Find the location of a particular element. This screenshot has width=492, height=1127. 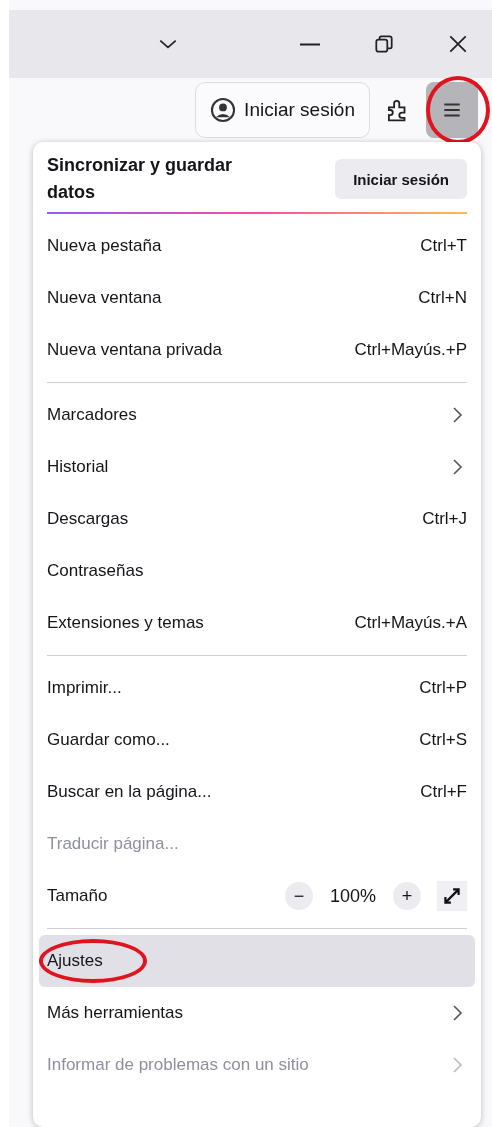

zoom-in-button: + is located at coordinates (407, 896).